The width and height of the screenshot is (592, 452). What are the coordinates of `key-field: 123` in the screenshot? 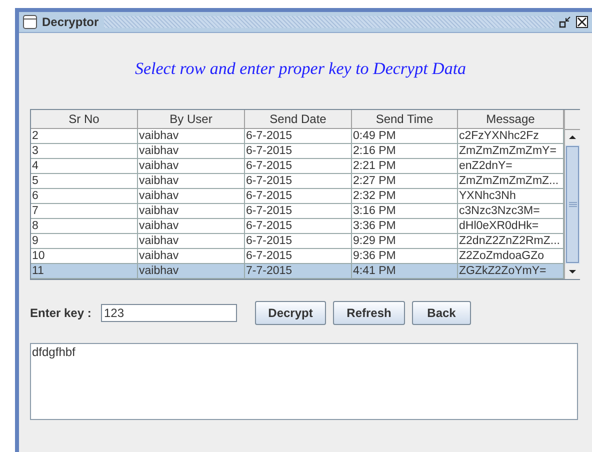 It's located at (169, 313).